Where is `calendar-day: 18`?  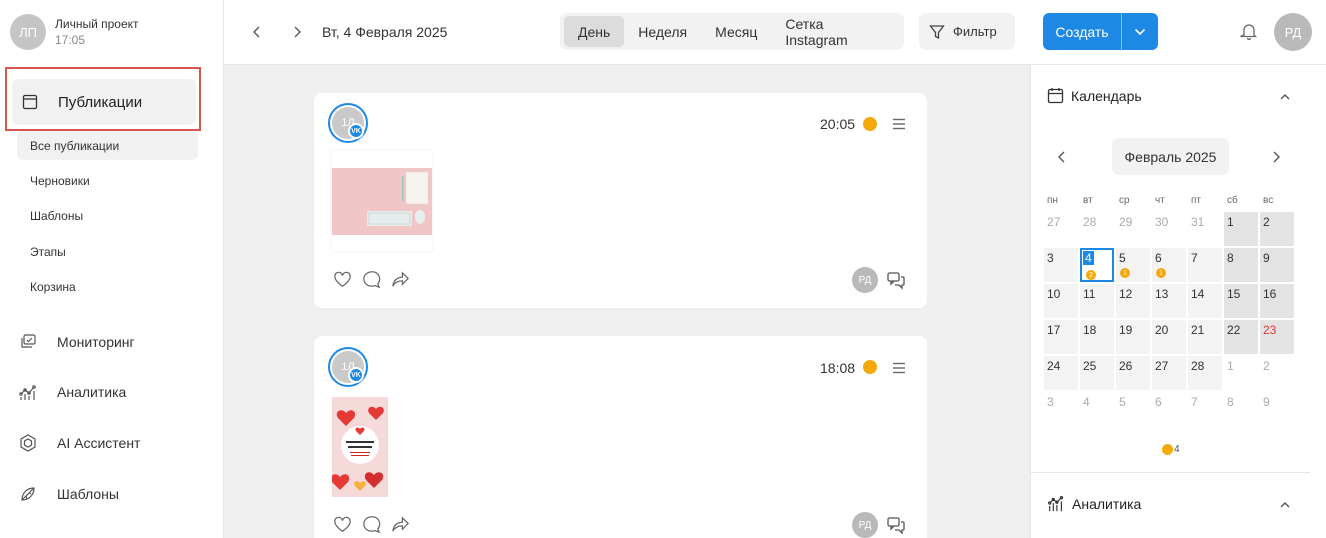
calendar-day: 18 is located at coordinates (1097, 337).